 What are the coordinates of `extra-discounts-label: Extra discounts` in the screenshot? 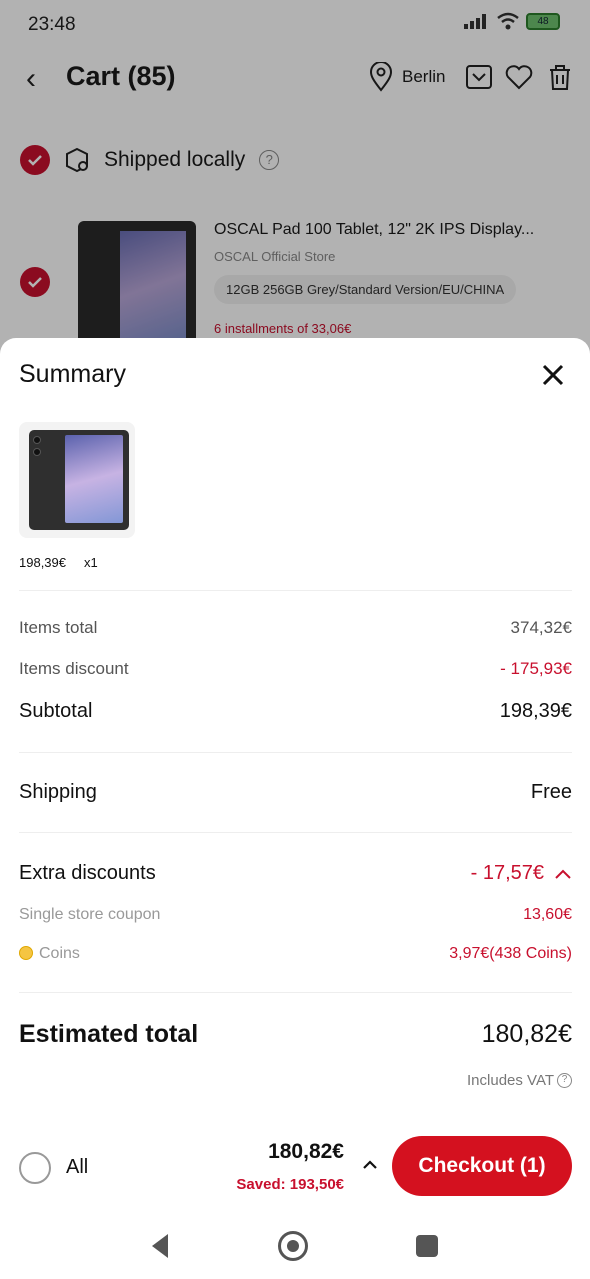 It's located at (87, 873).